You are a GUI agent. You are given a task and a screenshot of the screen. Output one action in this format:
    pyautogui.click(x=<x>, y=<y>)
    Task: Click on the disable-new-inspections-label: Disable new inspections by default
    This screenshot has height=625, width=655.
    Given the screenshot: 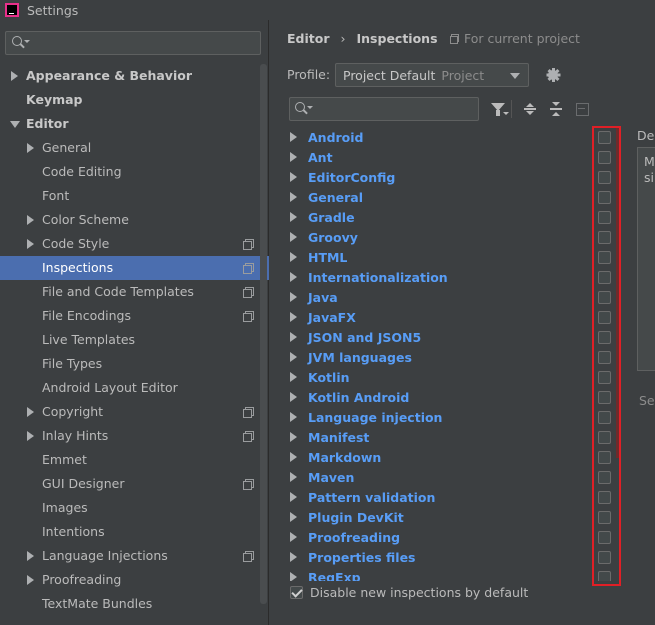 What is the action you would take?
    pyautogui.click(x=419, y=592)
    